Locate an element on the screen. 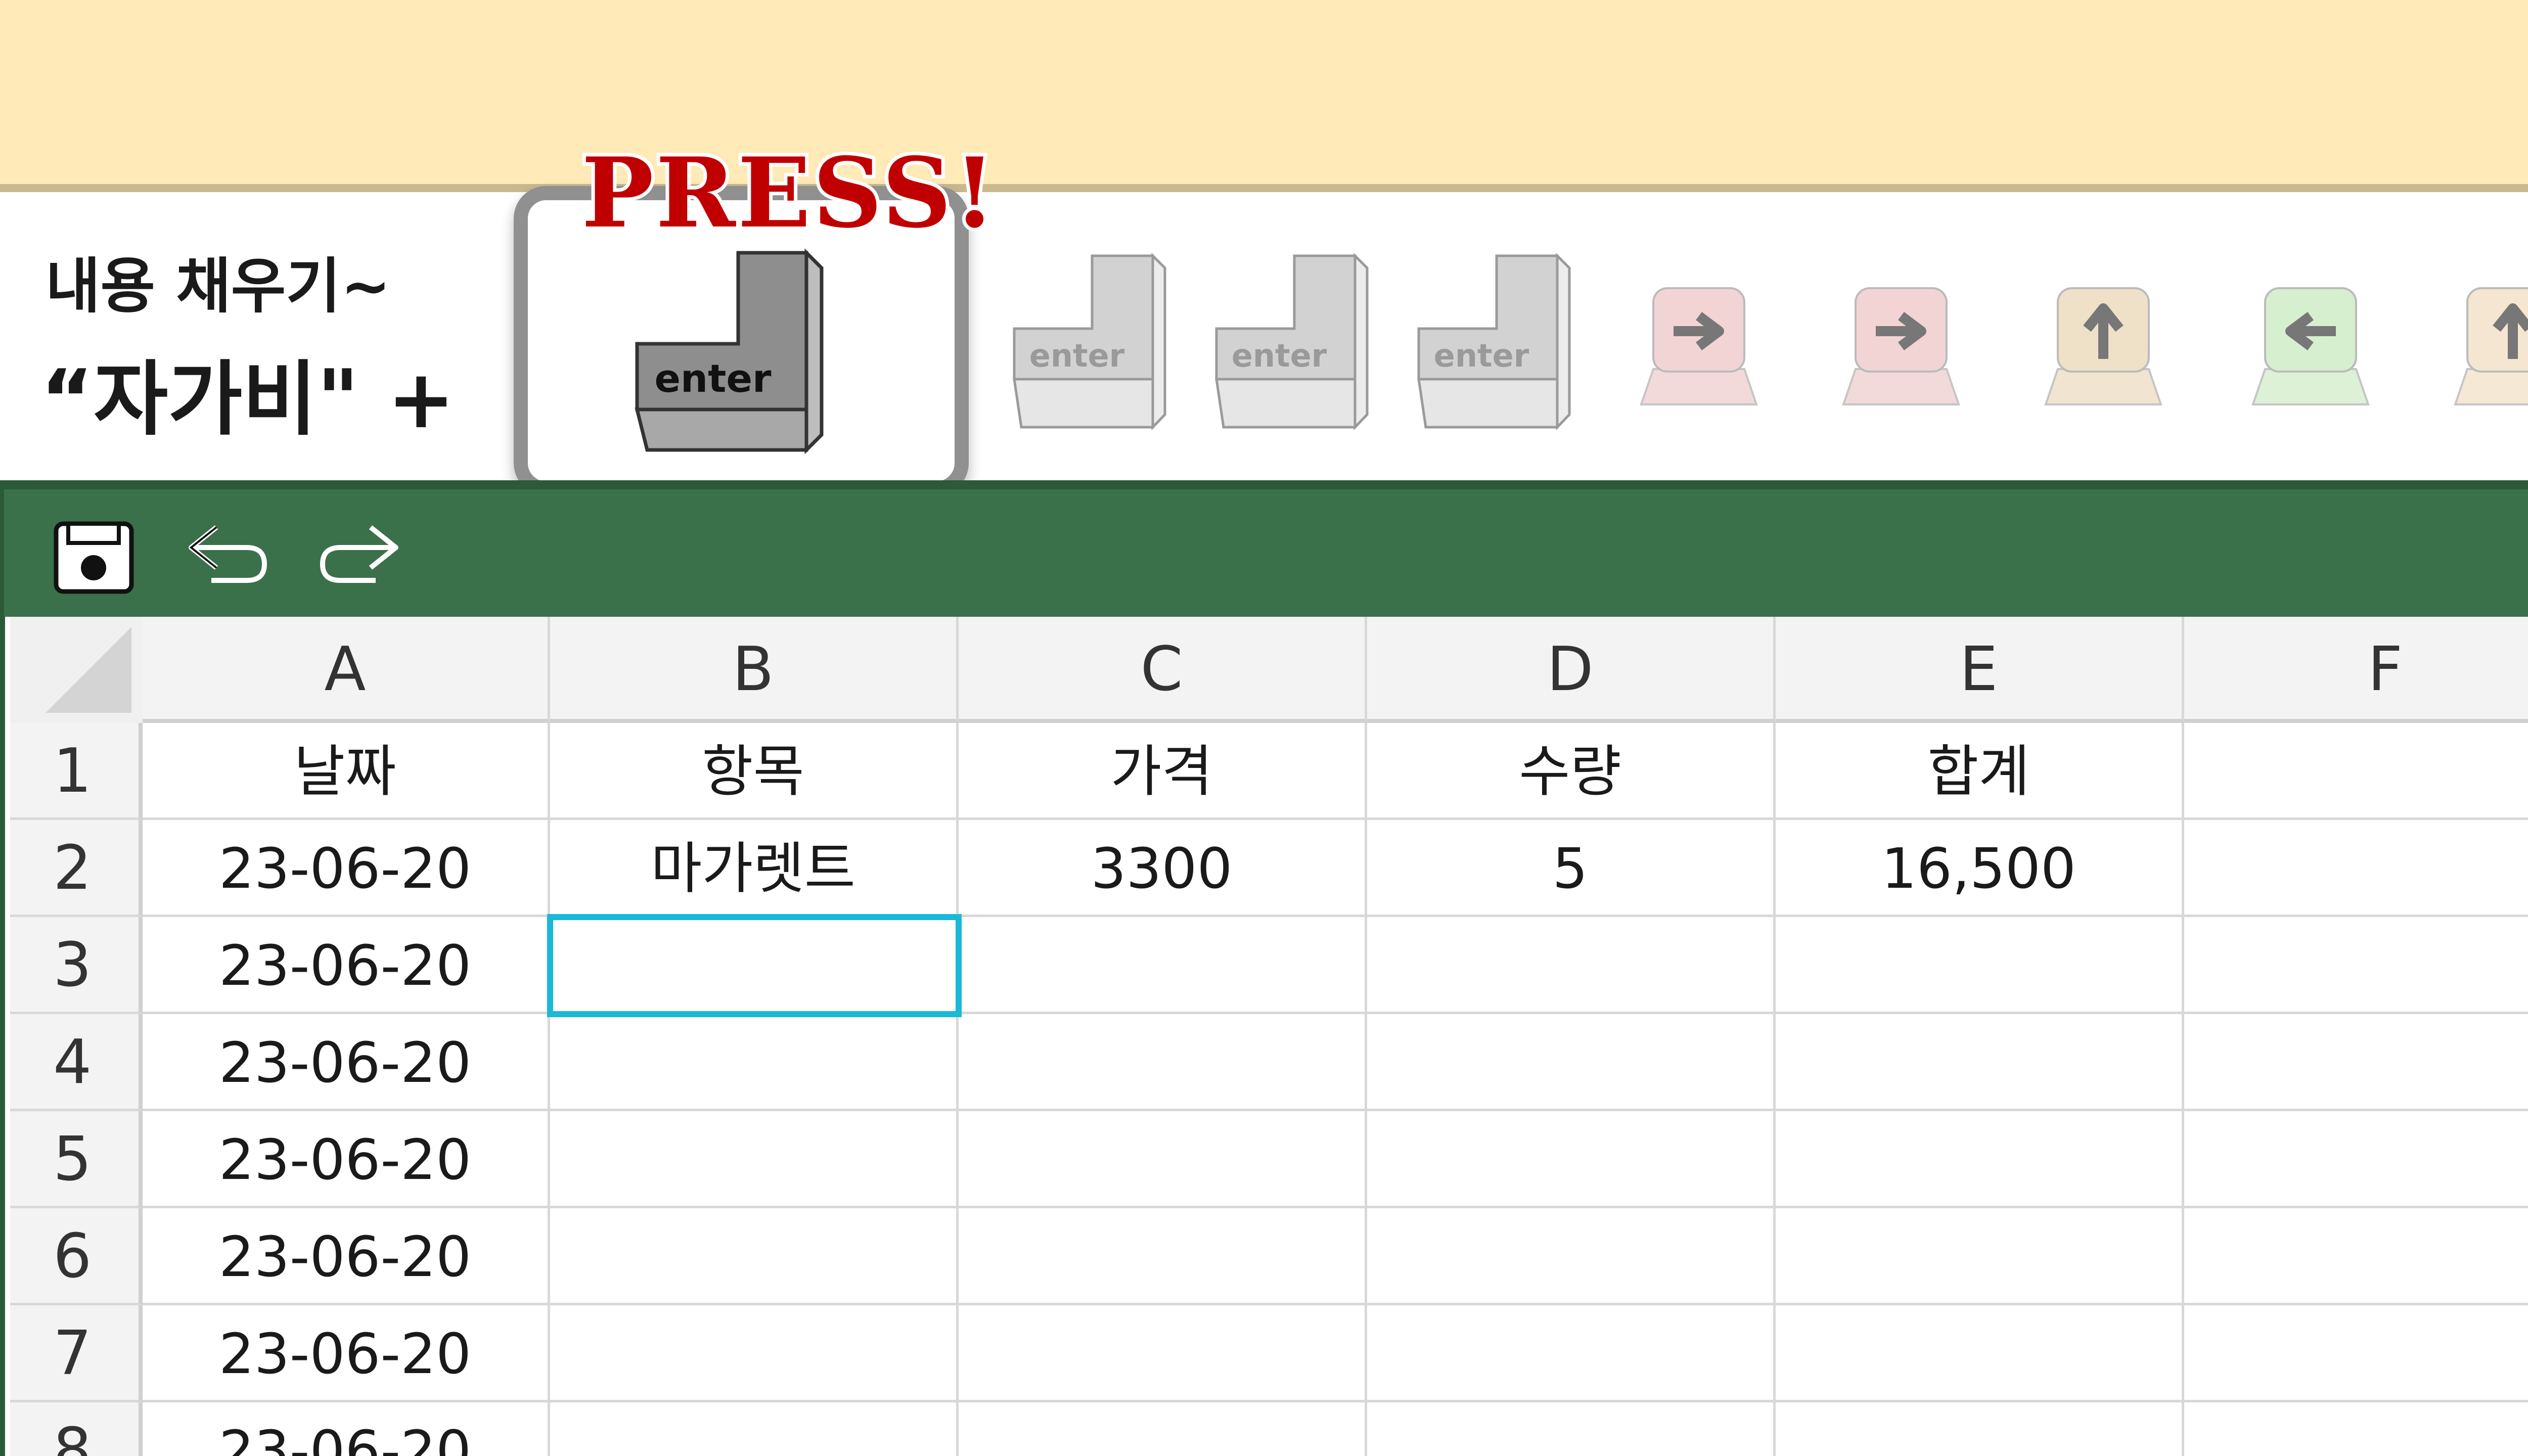 Image resolution: width=2528 pixels, height=1456 pixels. cell-e8 is located at coordinates (1980, 1429).